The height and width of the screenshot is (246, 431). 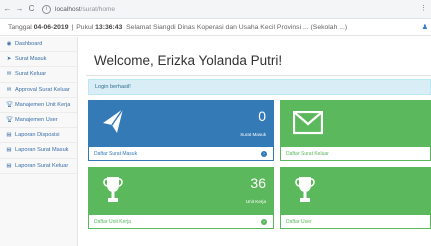 What do you see at coordinates (181, 153) in the screenshot?
I see `panel-footer-link: Daftar Surat Masuk ›` at bounding box center [181, 153].